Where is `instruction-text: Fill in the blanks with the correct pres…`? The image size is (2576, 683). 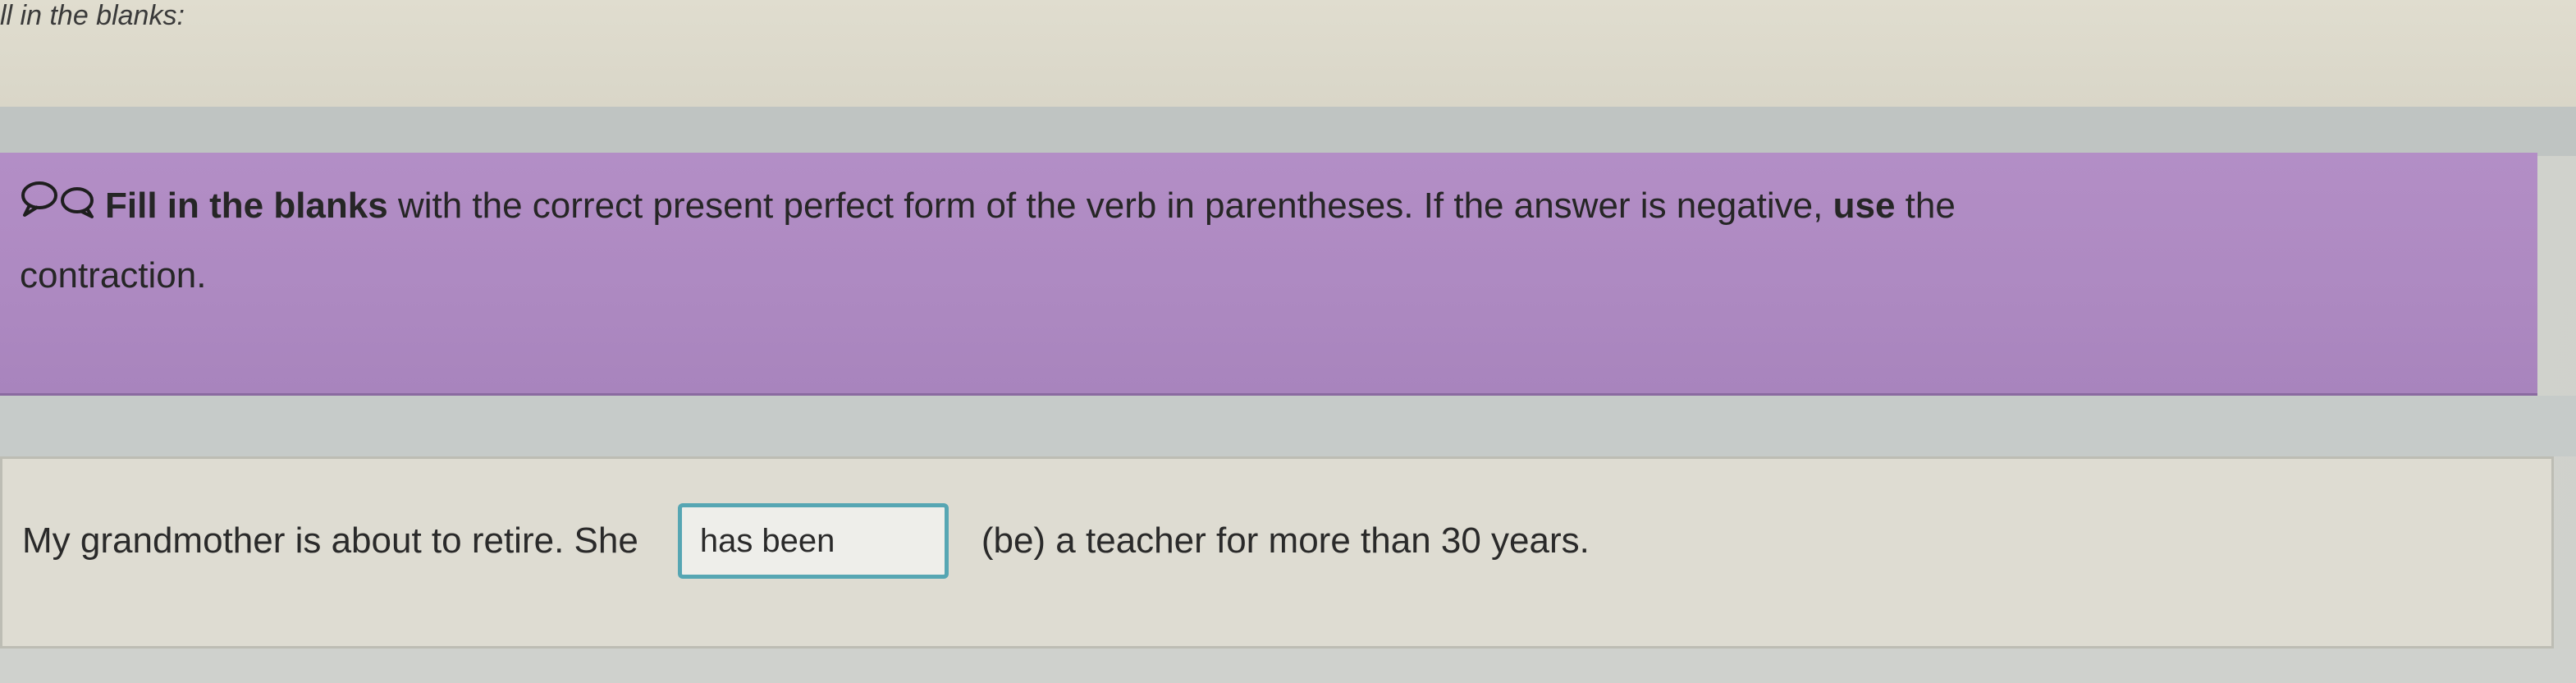
instruction-text: Fill in the blanks with the correct pres… is located at coordinates (1030, 206).